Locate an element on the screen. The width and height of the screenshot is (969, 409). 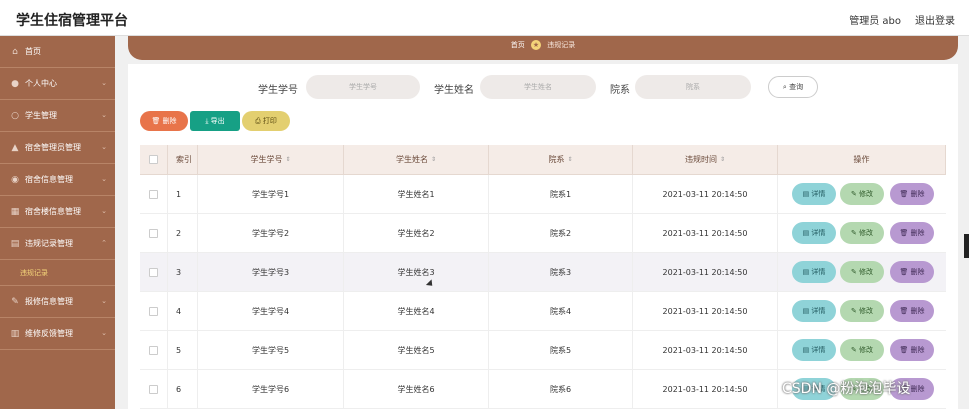
sidebar-item-home: ⌂ 首页 is located at coordinates (57, 52).